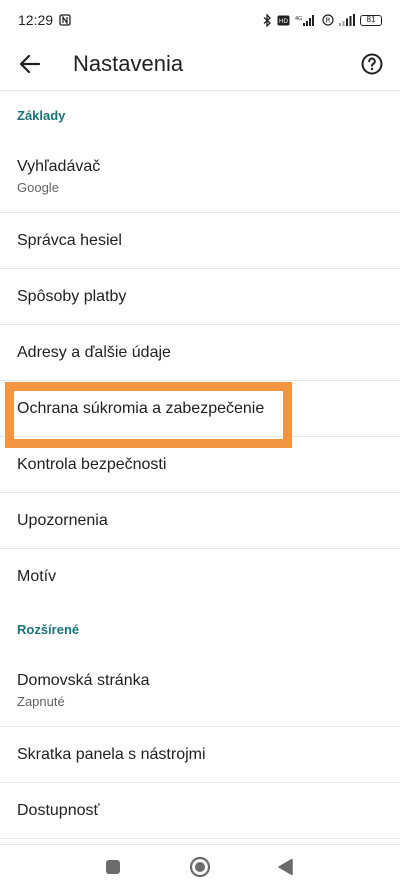 This screenshot has height=889, width=400. What do you see at coordinates (58, 810) in the screenshot?
I see `item-title: Dostupnosť` at bounding box center [58, 810].